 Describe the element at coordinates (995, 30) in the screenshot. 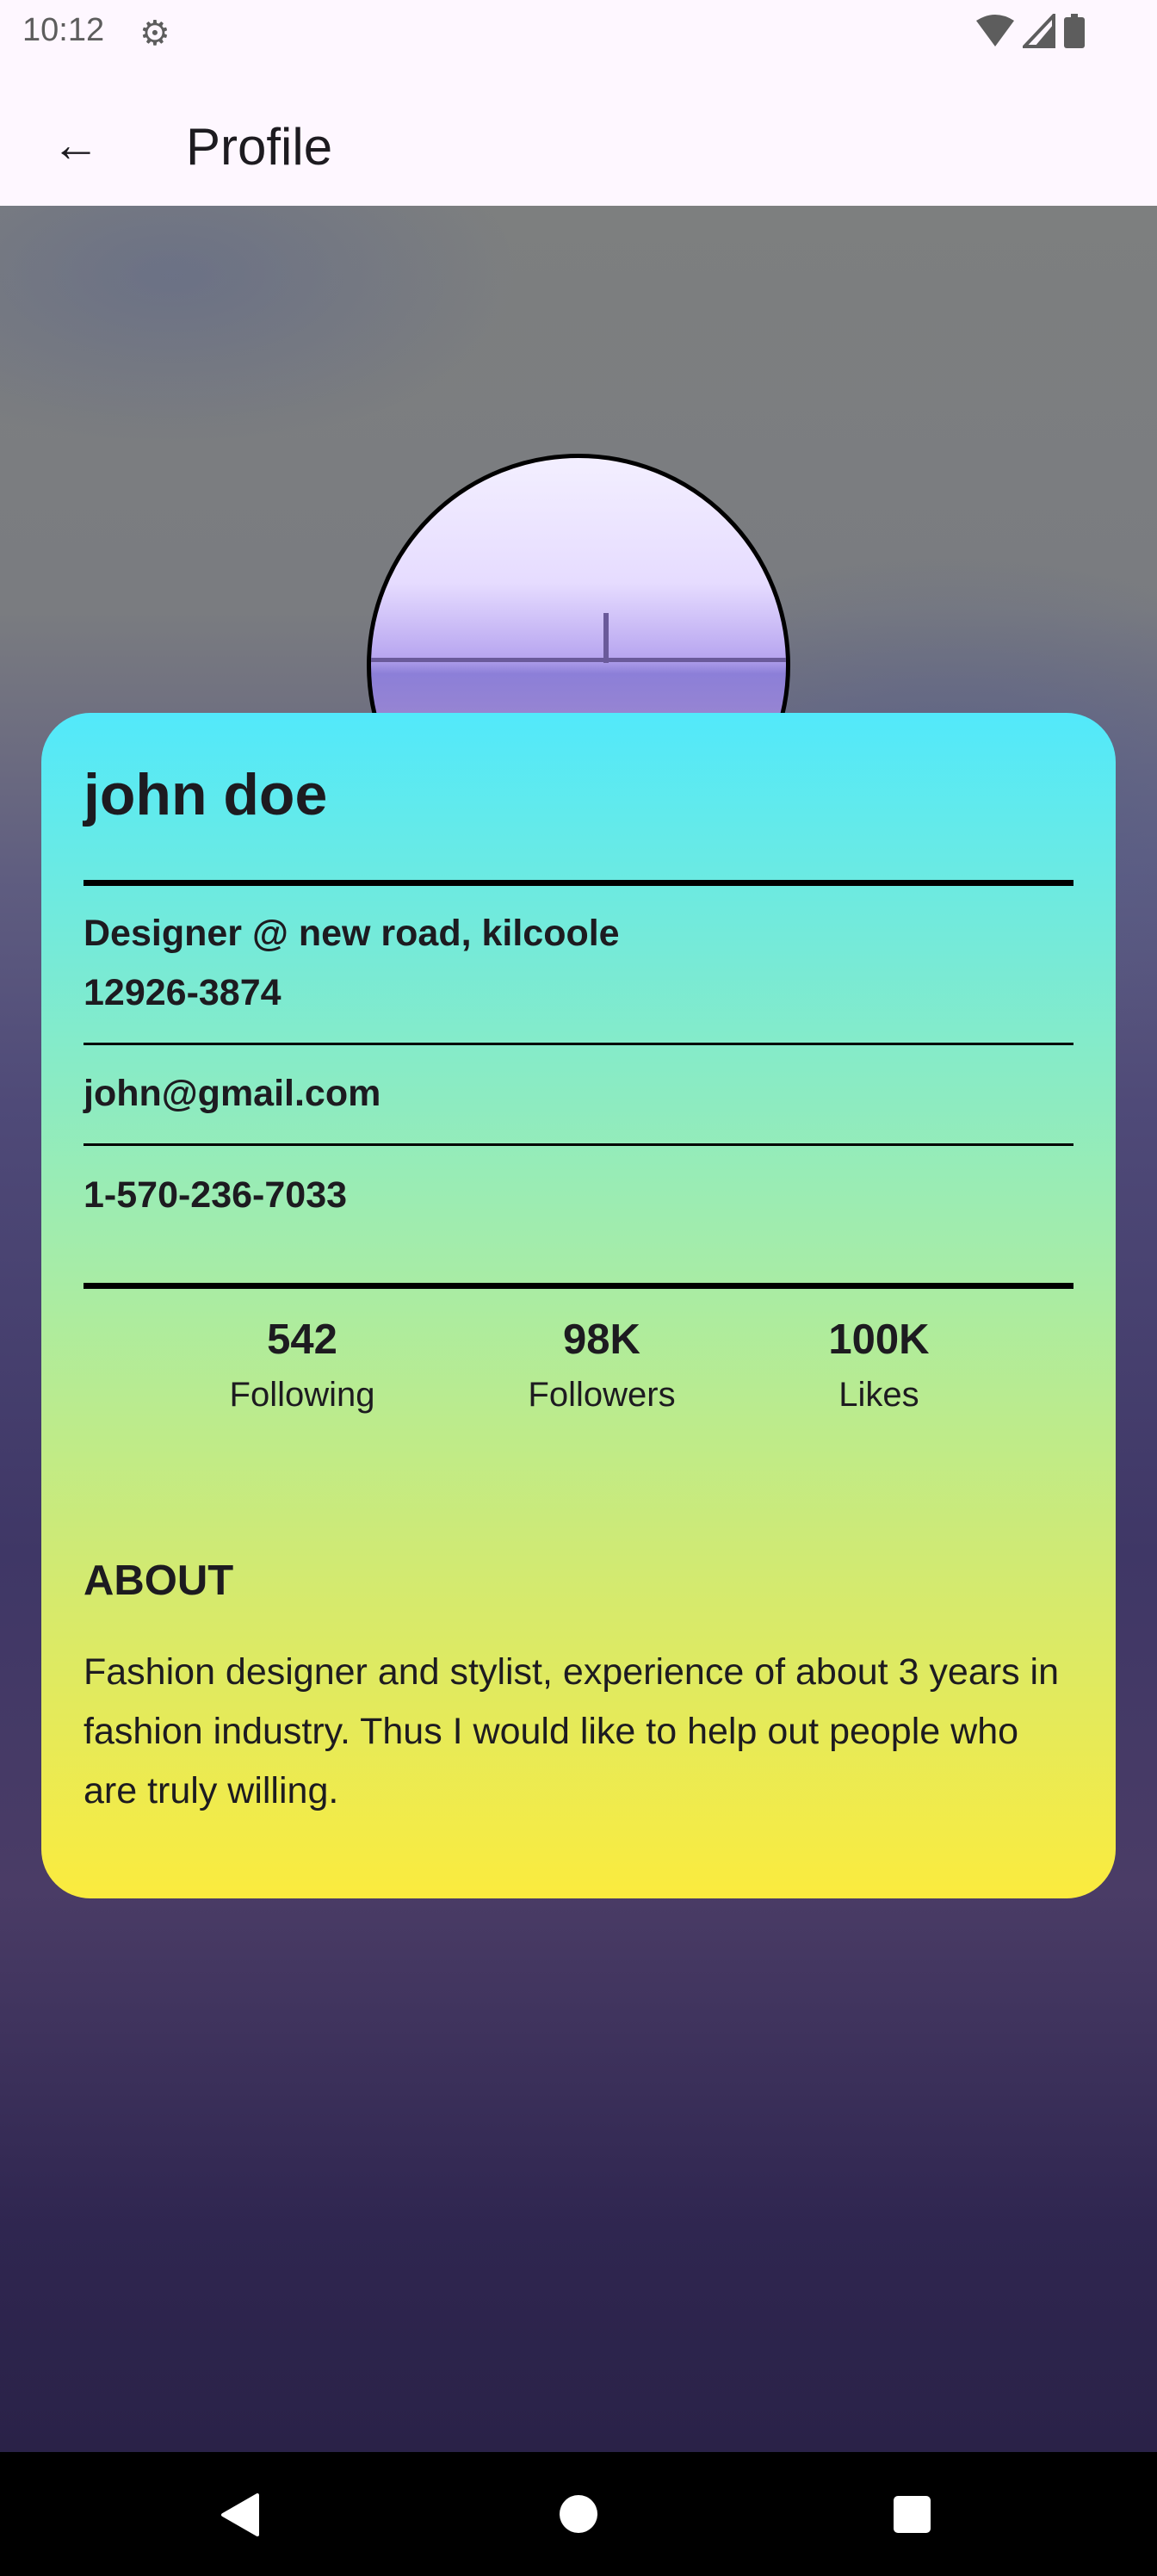

I see `wifi-icon` at that location.